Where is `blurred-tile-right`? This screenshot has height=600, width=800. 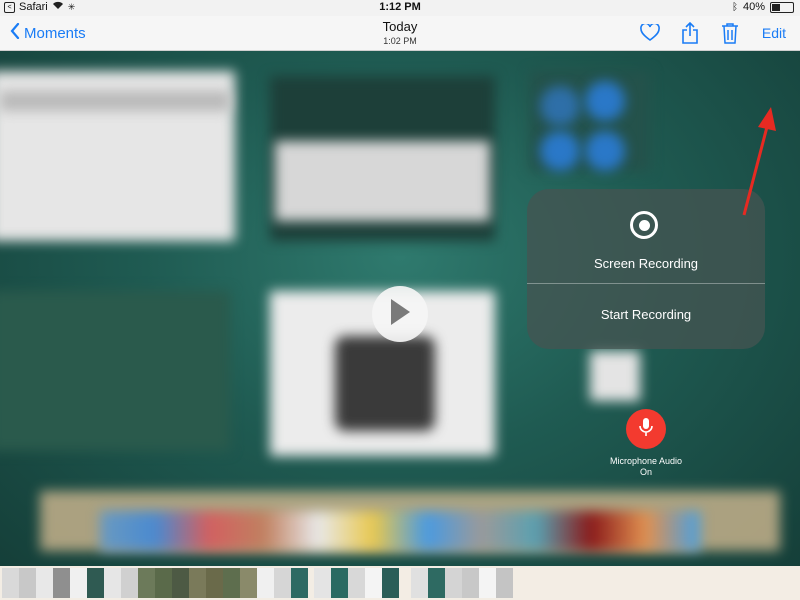 blurred-tile-right is located at coordinates (615, 376).